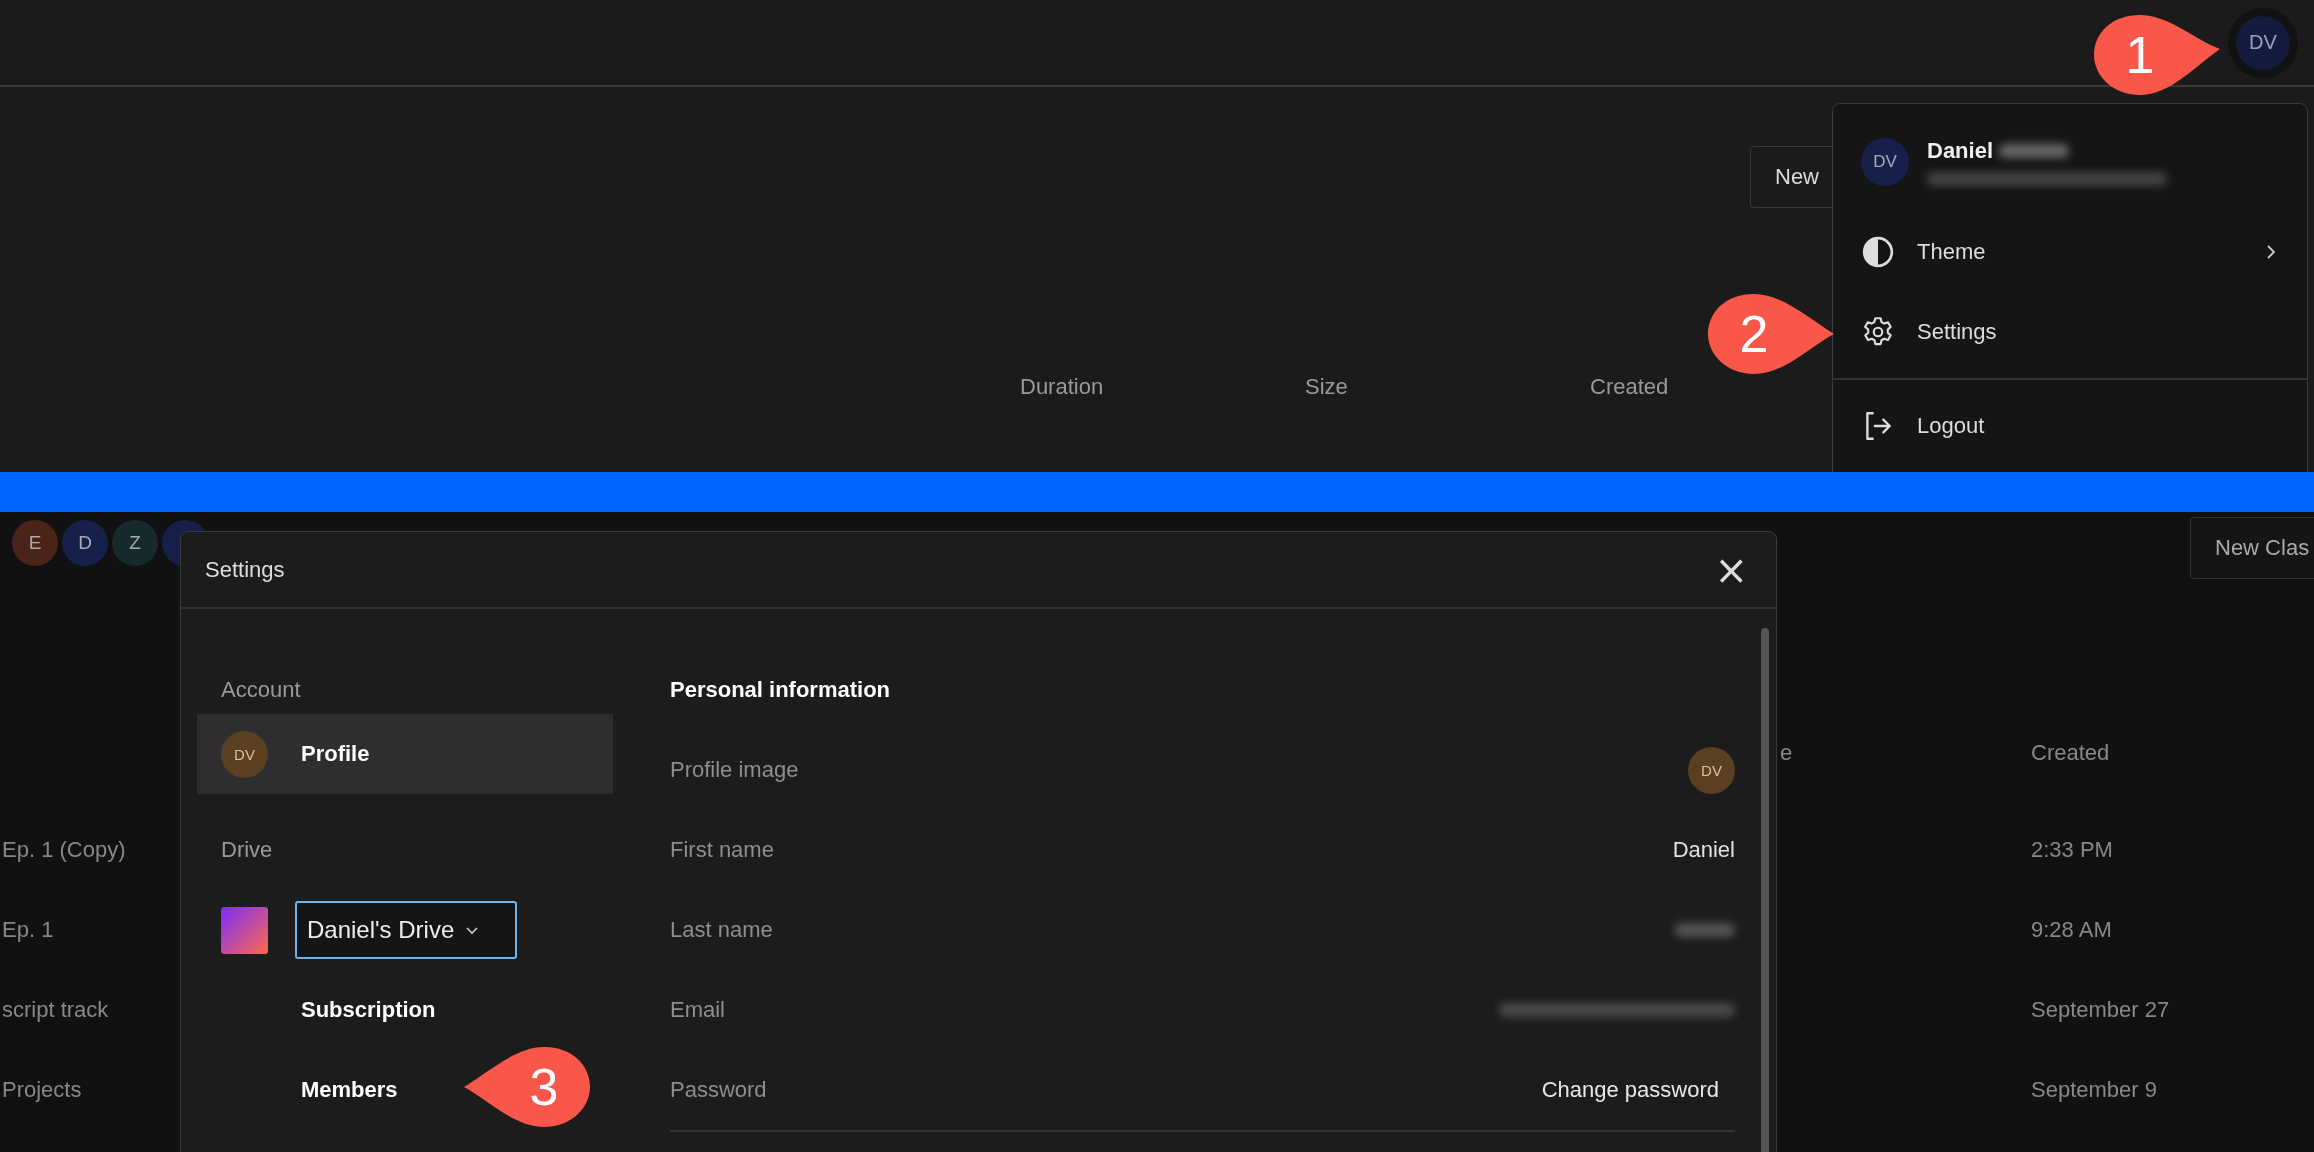 The image size is (2314, 1152). What do you see at coordinates (722, 850) in the screenshot?
I see `field-label: First name` at bounding box center [722, 850].